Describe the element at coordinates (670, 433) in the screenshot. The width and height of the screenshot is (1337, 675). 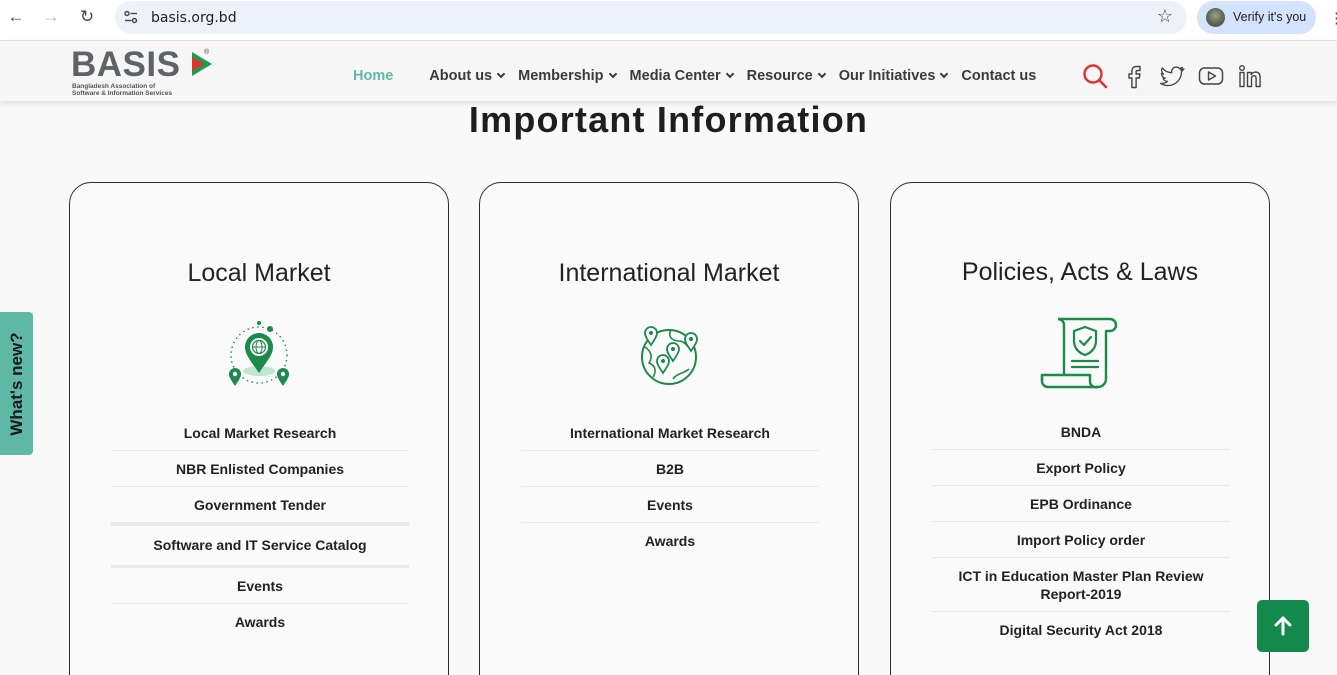
I see `link-international-market-research: International Market Research` at that location.